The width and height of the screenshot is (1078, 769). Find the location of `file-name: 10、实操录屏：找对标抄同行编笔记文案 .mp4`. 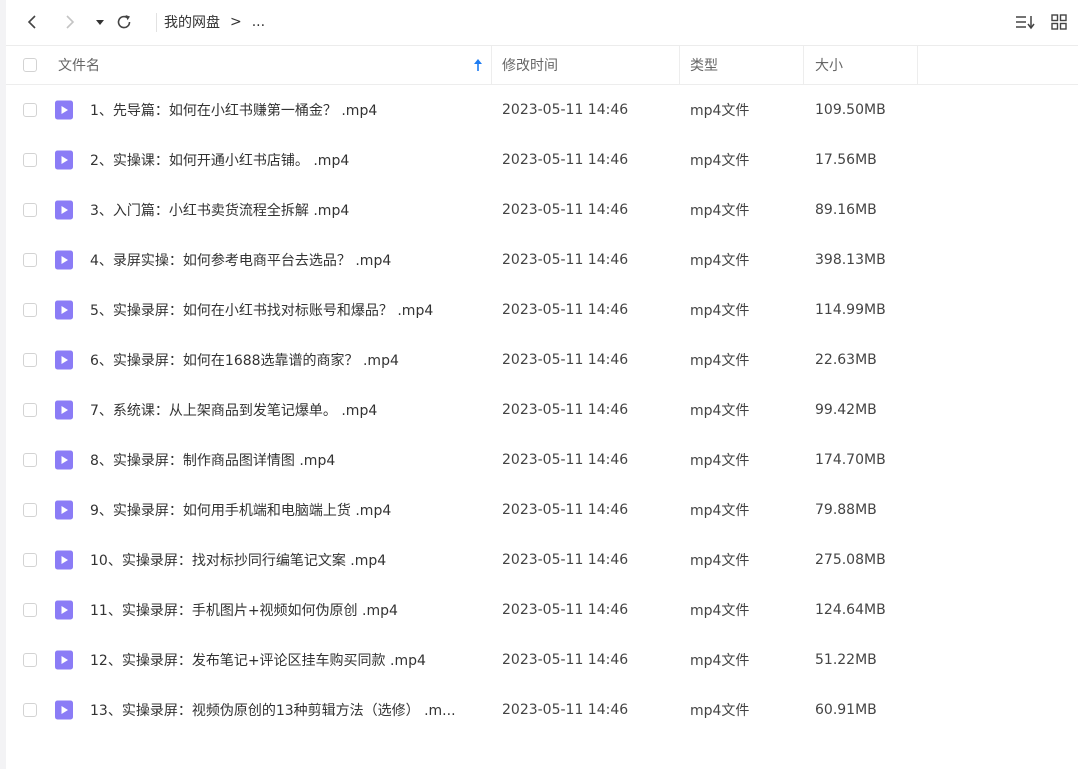

file-name: 10、实操录屏：找对标抄同行编笔记文案 .mp4 is located at coordinates (286, 560).